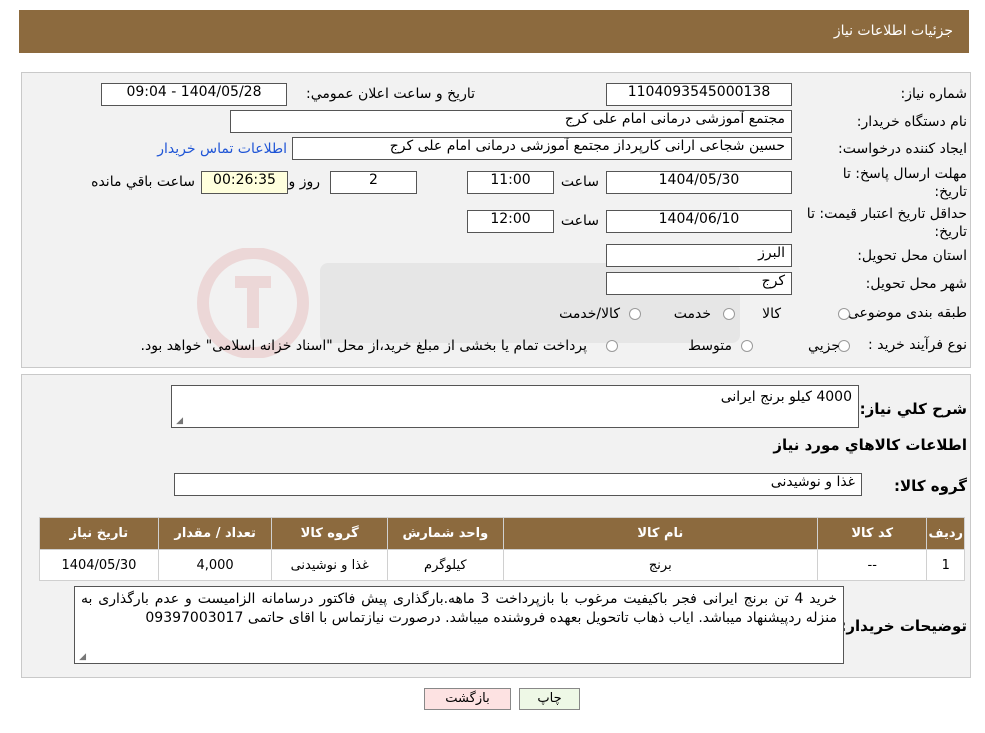 Image resolution: width=985 pixels, height=733 pixels. What do you see at coordinates (911, 122) in the screenshot?
I see `buyer-org-label: نام دستگاه خریدار:` at bounding box center [911, 122].